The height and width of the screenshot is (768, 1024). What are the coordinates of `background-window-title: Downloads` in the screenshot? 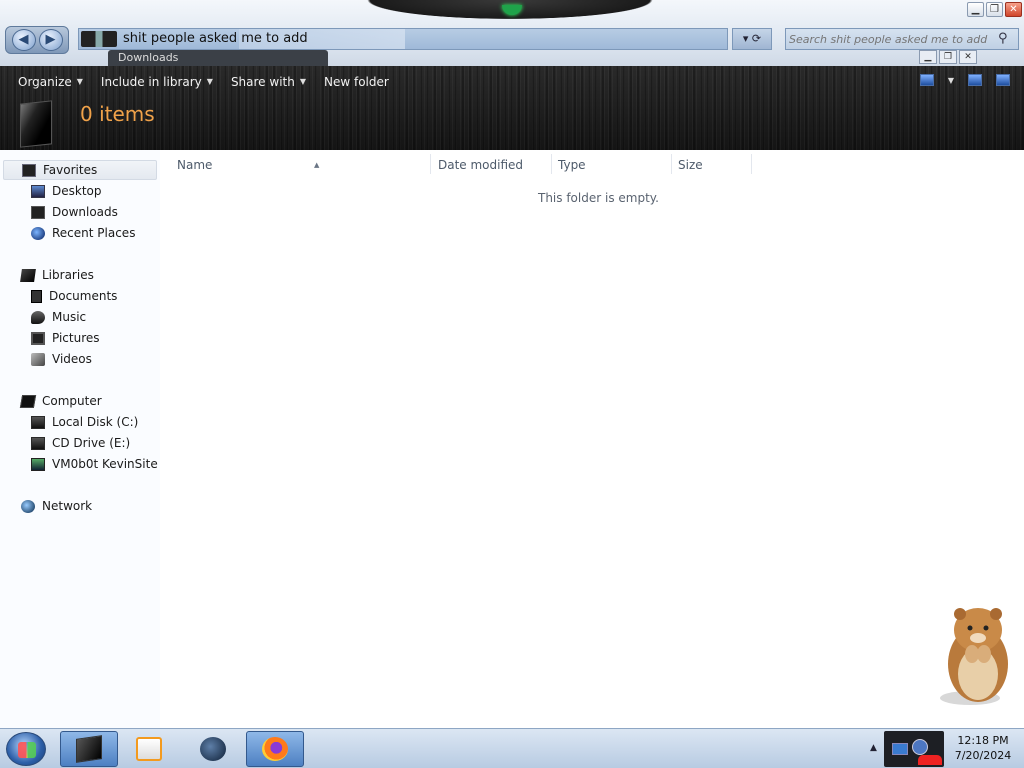 It's located at (148, 57).